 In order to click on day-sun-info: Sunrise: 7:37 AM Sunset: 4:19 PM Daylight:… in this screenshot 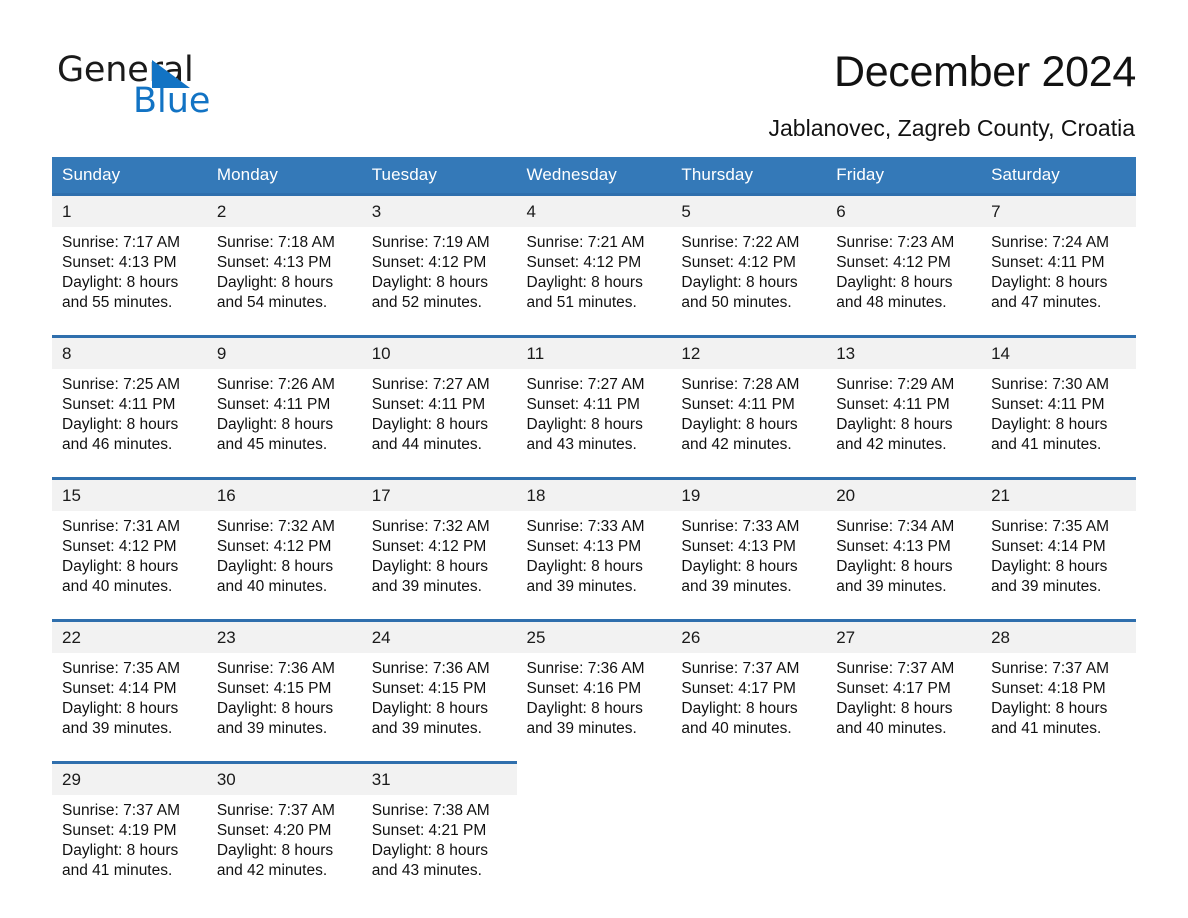, I will do `click(129, 843)`.